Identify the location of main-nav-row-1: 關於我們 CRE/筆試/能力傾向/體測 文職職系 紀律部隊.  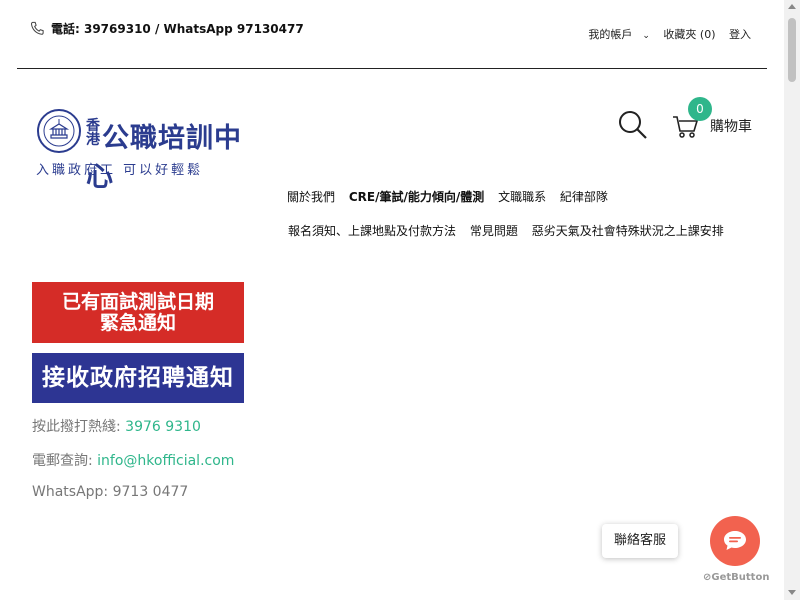
(452, 196).